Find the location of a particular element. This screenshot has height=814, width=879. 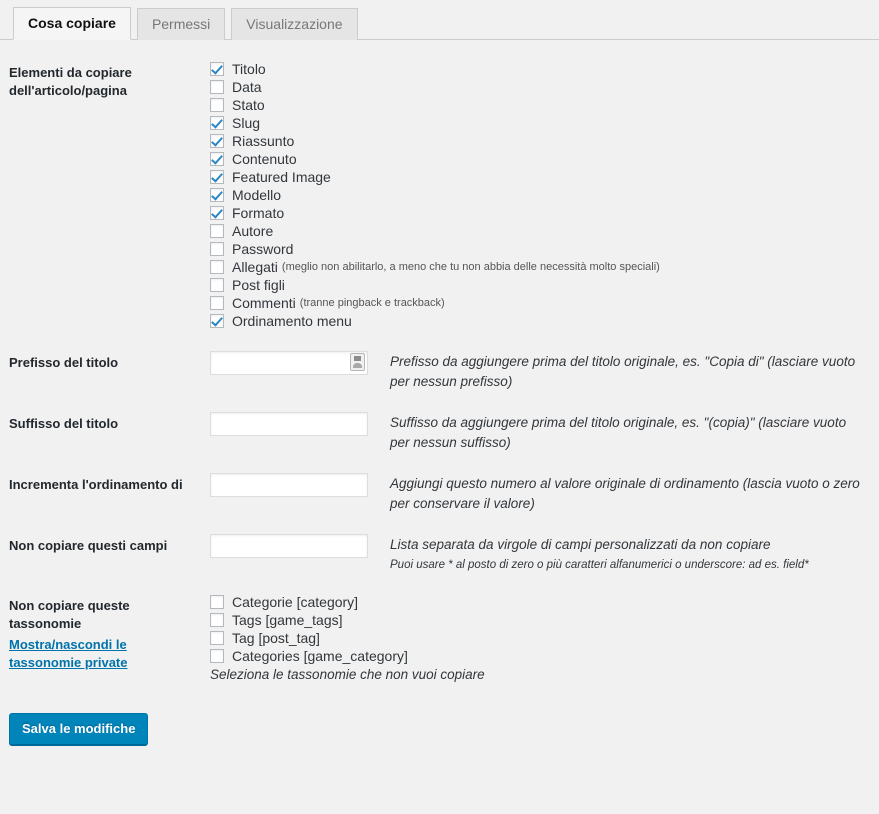

tab-list: Cosa copiare Permessi Visualizzazione is located at coordinates (446, 20).